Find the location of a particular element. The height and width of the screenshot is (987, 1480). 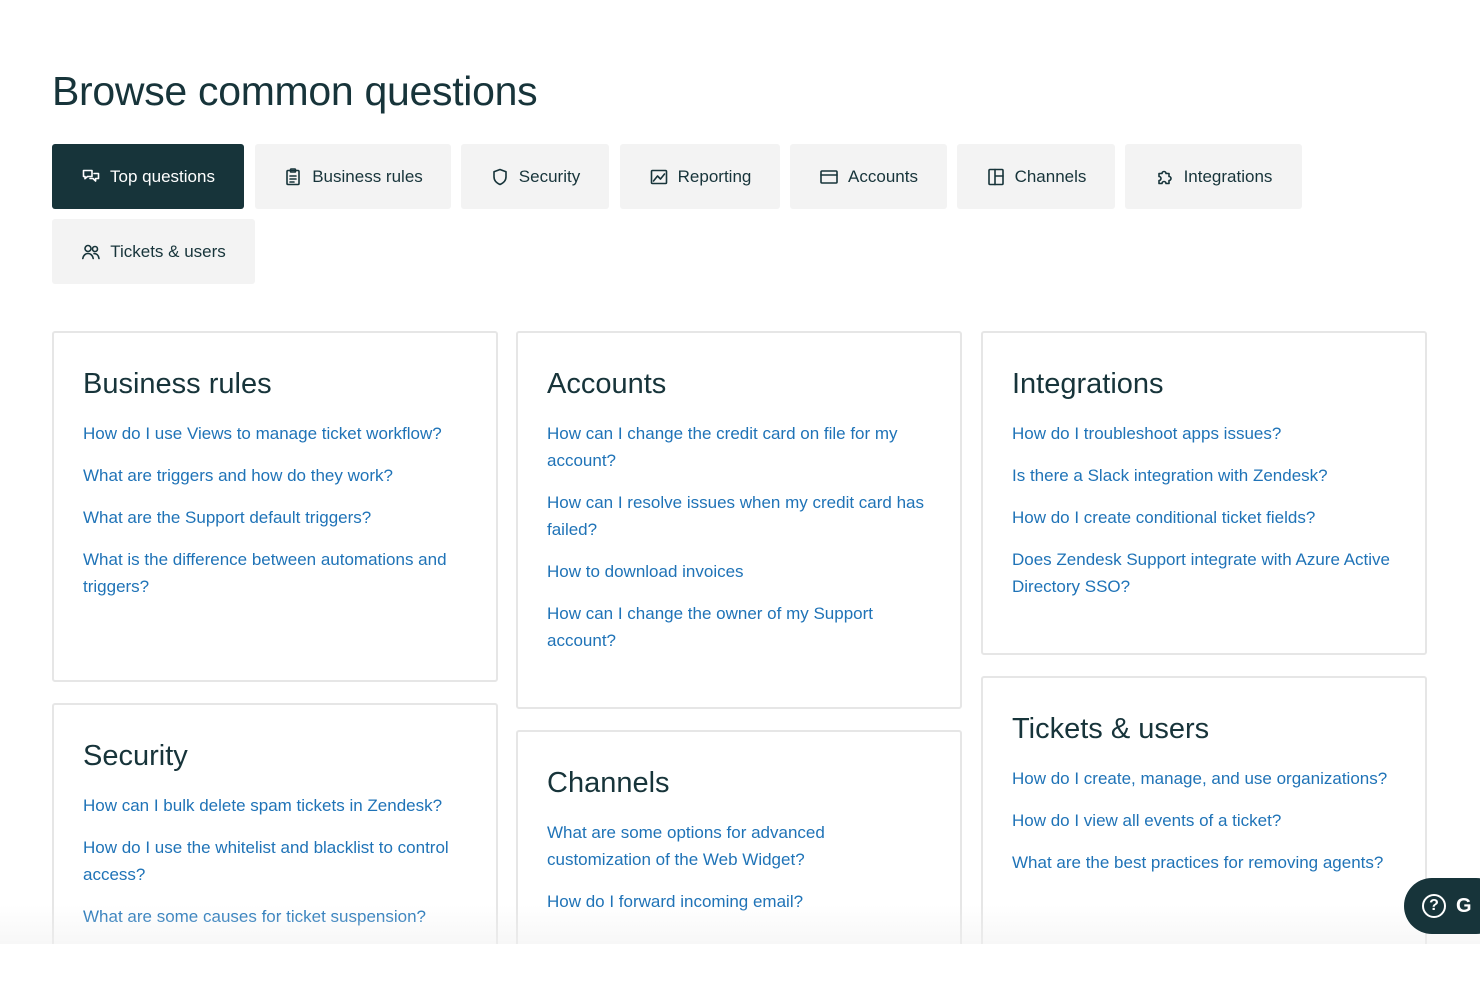

list-item: How to download invoices is located at coordinates (739, 571).